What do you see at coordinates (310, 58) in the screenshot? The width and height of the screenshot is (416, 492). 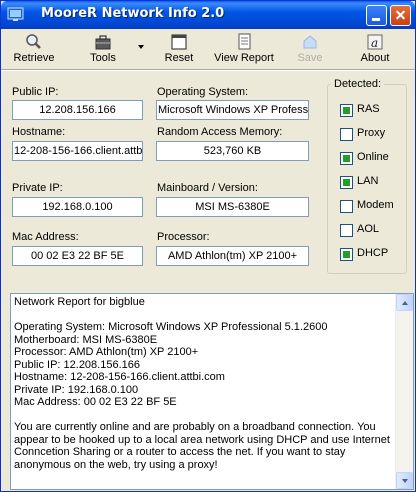 I see `save-label: Save` at bounding box center [310, 58].